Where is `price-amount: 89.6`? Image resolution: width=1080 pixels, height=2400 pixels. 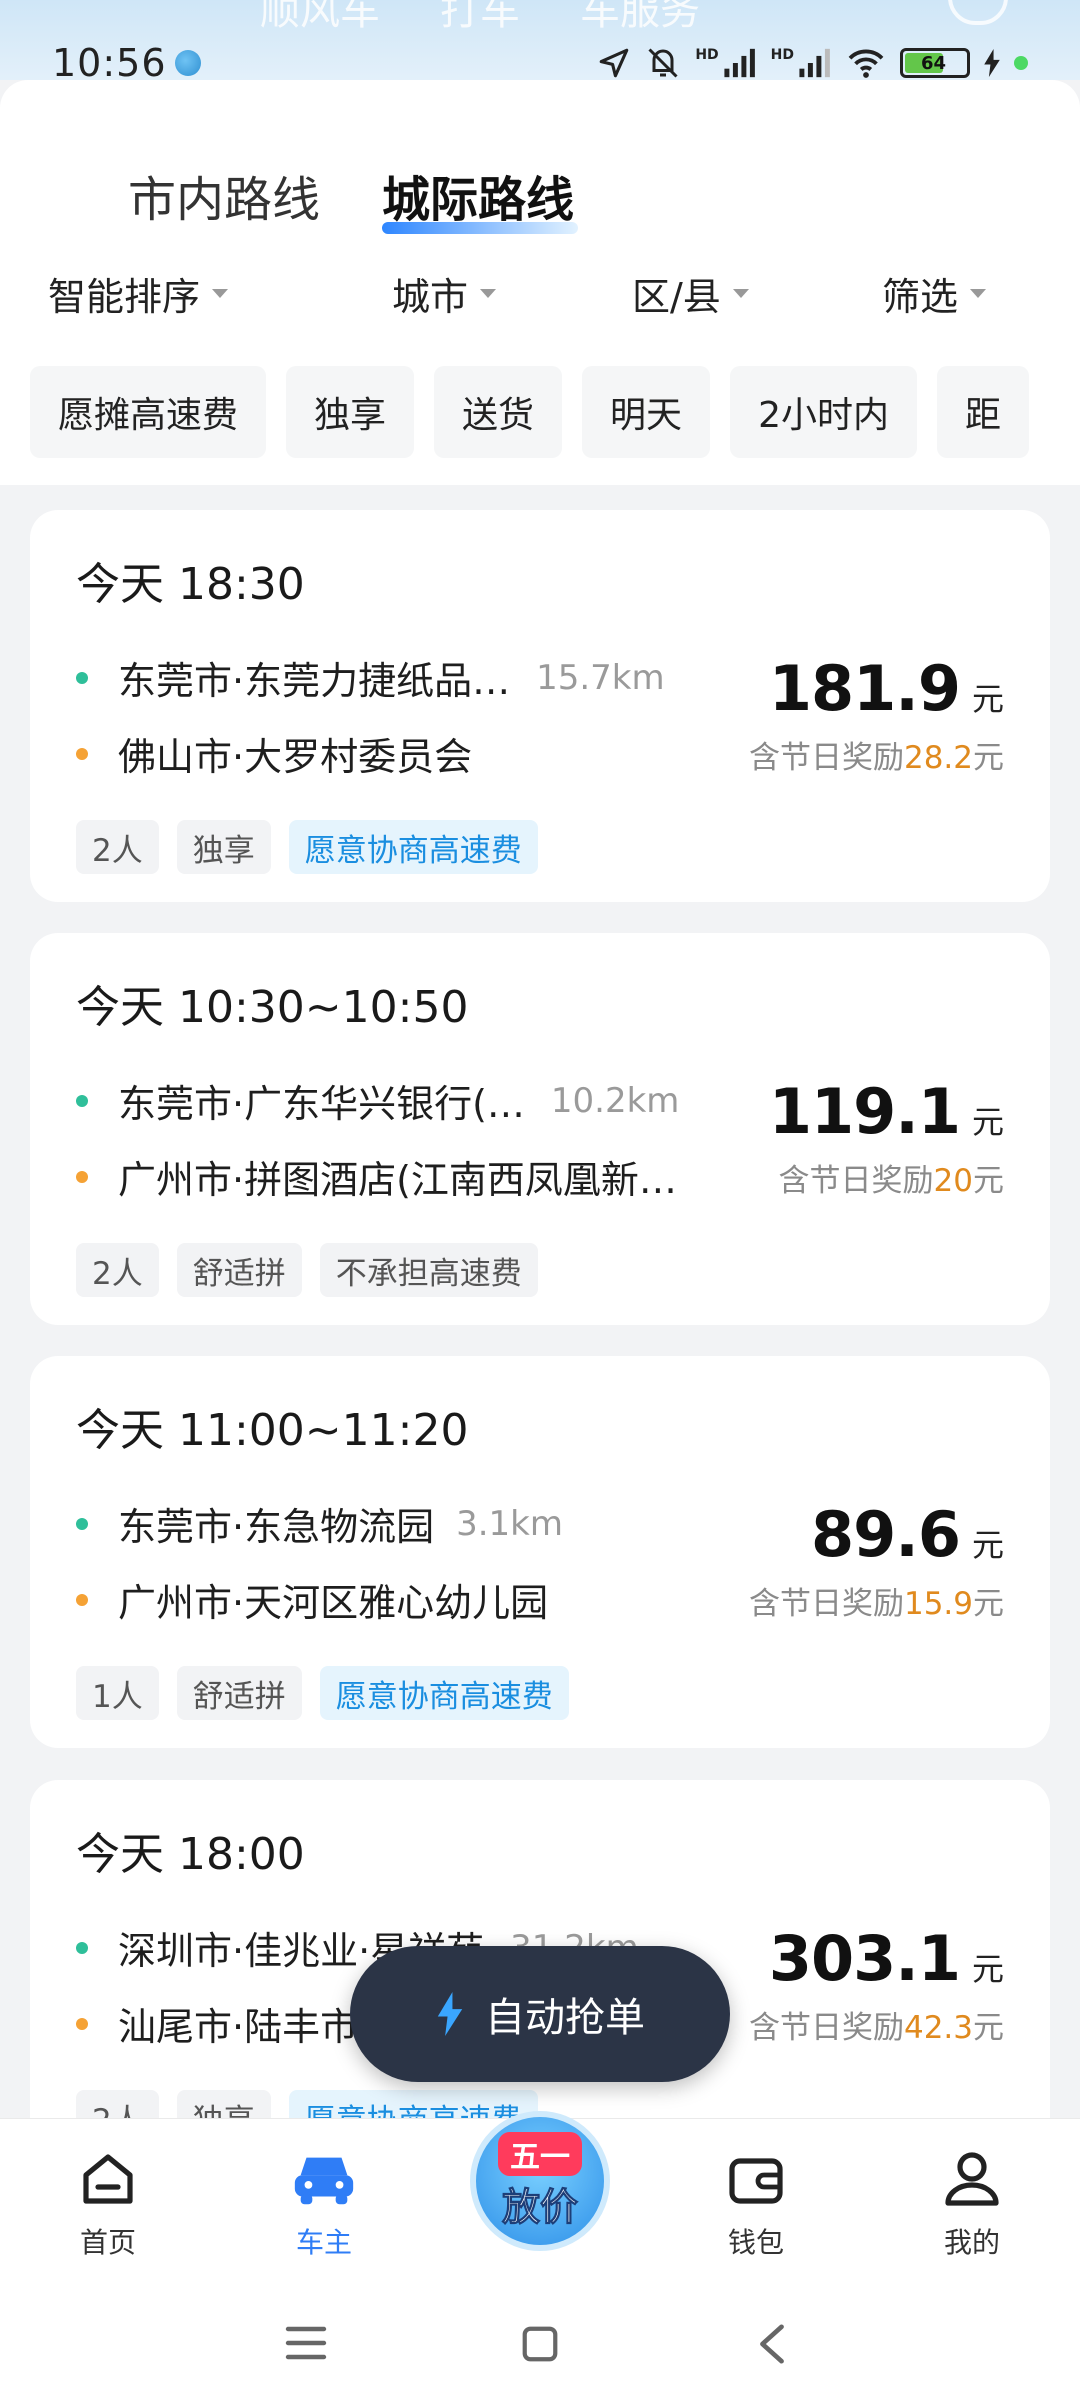
price-amount: 89.6 is located at coordinates (886, 1534).